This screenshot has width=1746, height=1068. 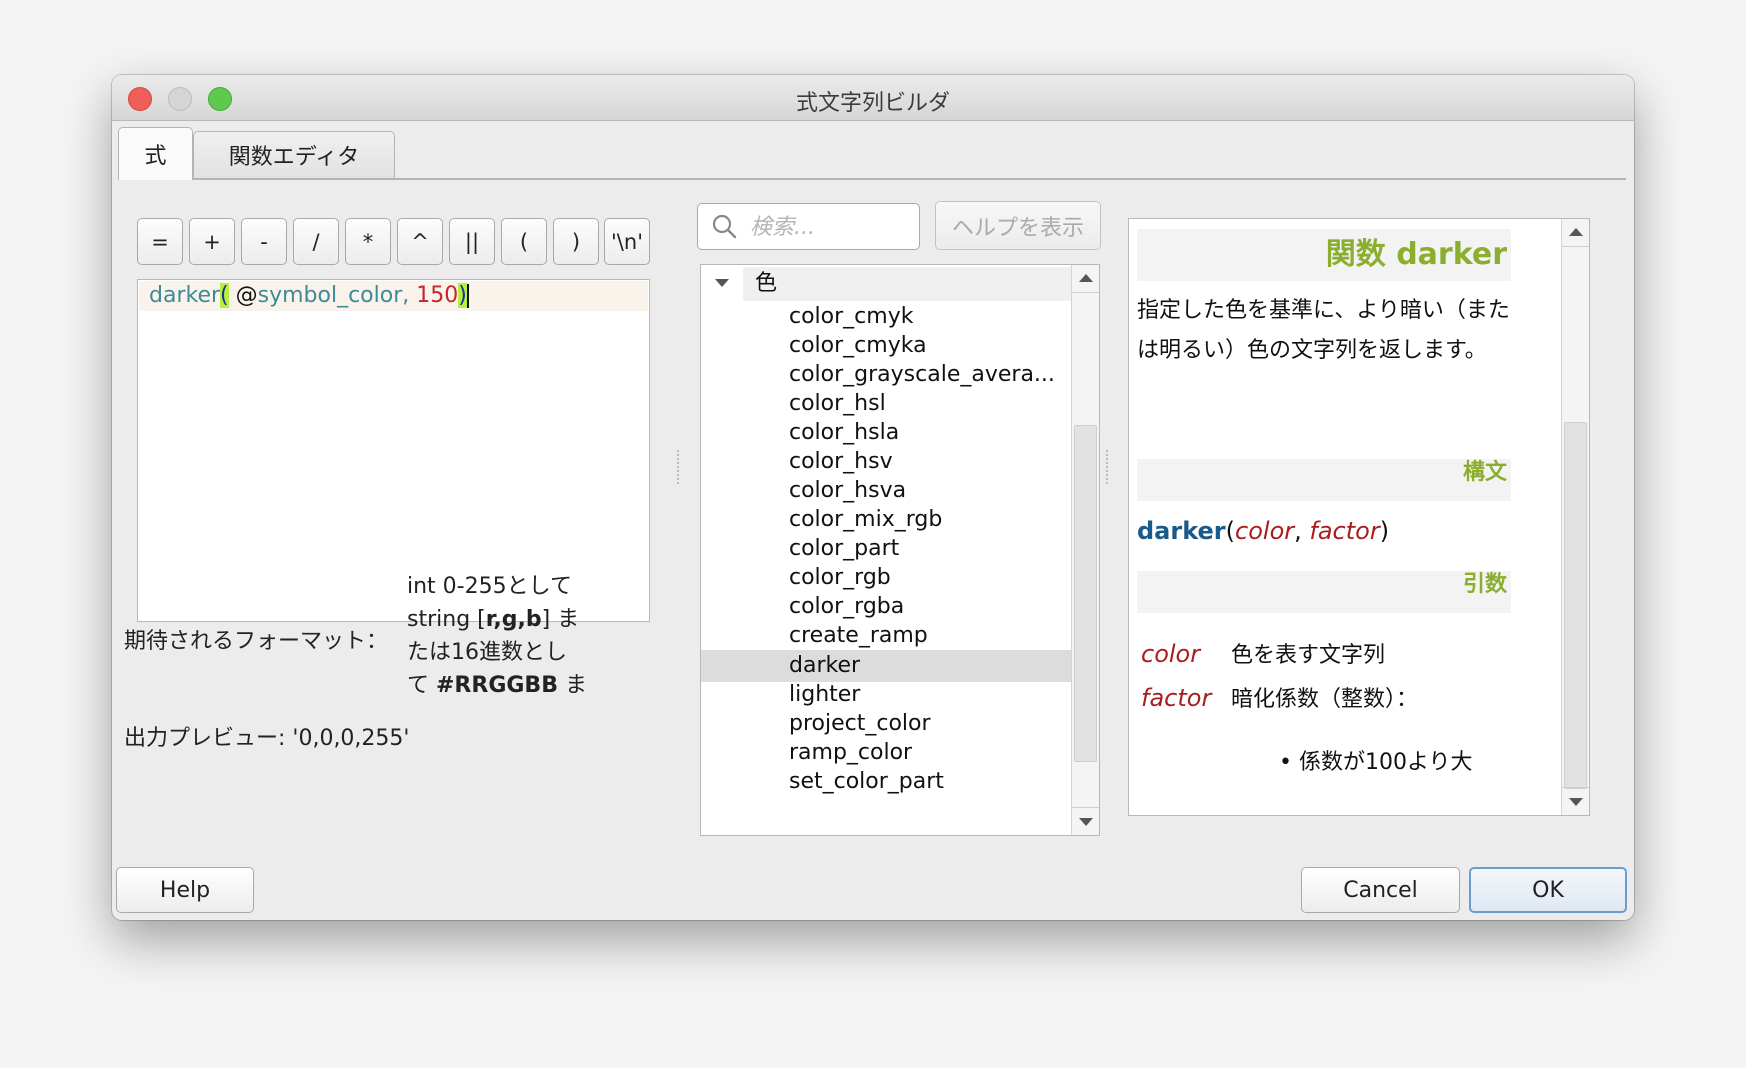 I want to click on search-icon, so click(x=725, y=229).